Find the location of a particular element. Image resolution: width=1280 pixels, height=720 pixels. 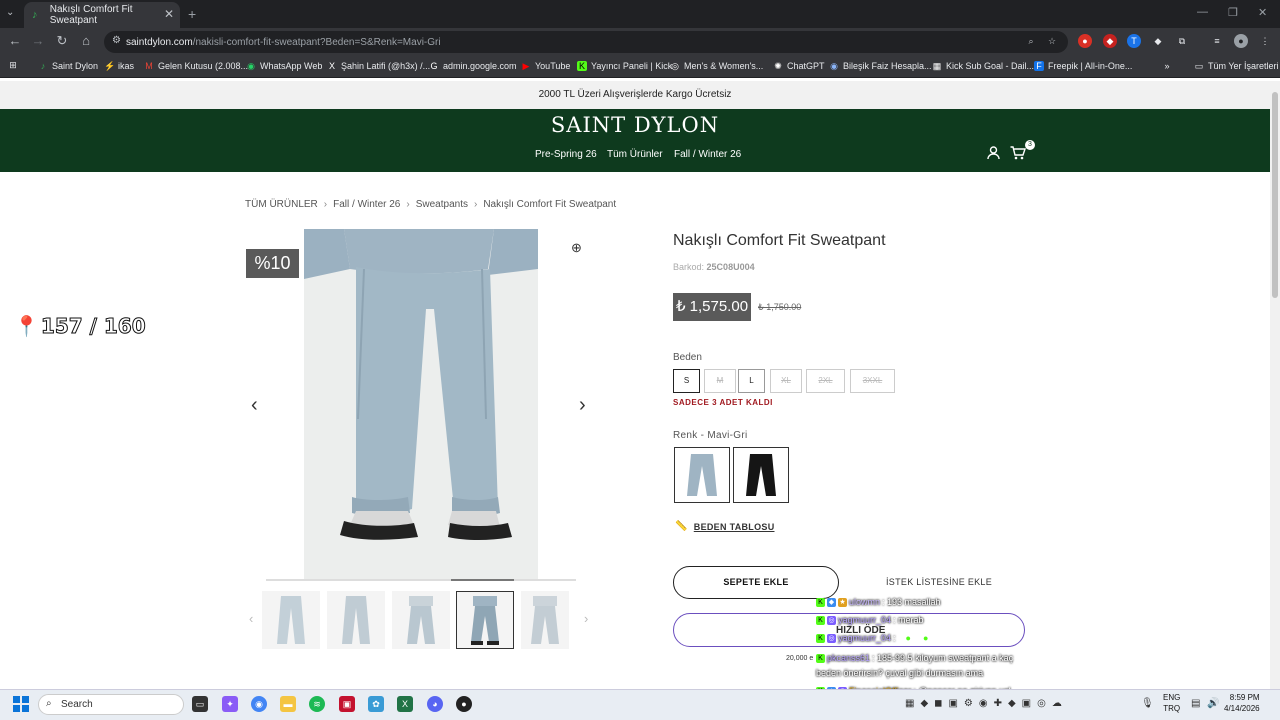

windows-start-icon is located at coordinates (21, 704).